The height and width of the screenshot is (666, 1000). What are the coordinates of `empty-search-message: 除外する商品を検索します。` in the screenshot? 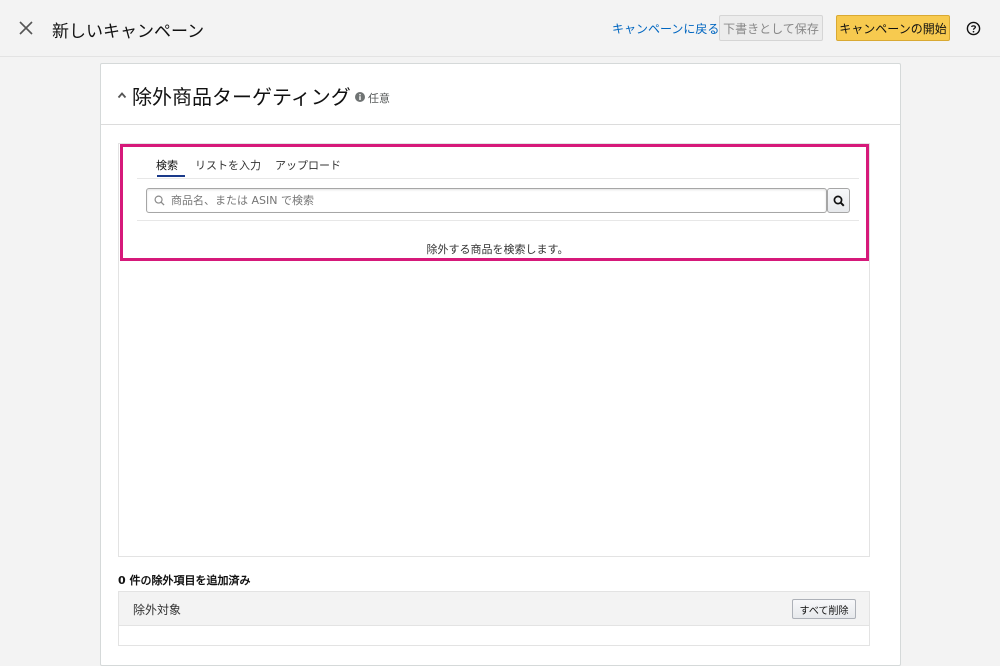 It's located at (497, 249).